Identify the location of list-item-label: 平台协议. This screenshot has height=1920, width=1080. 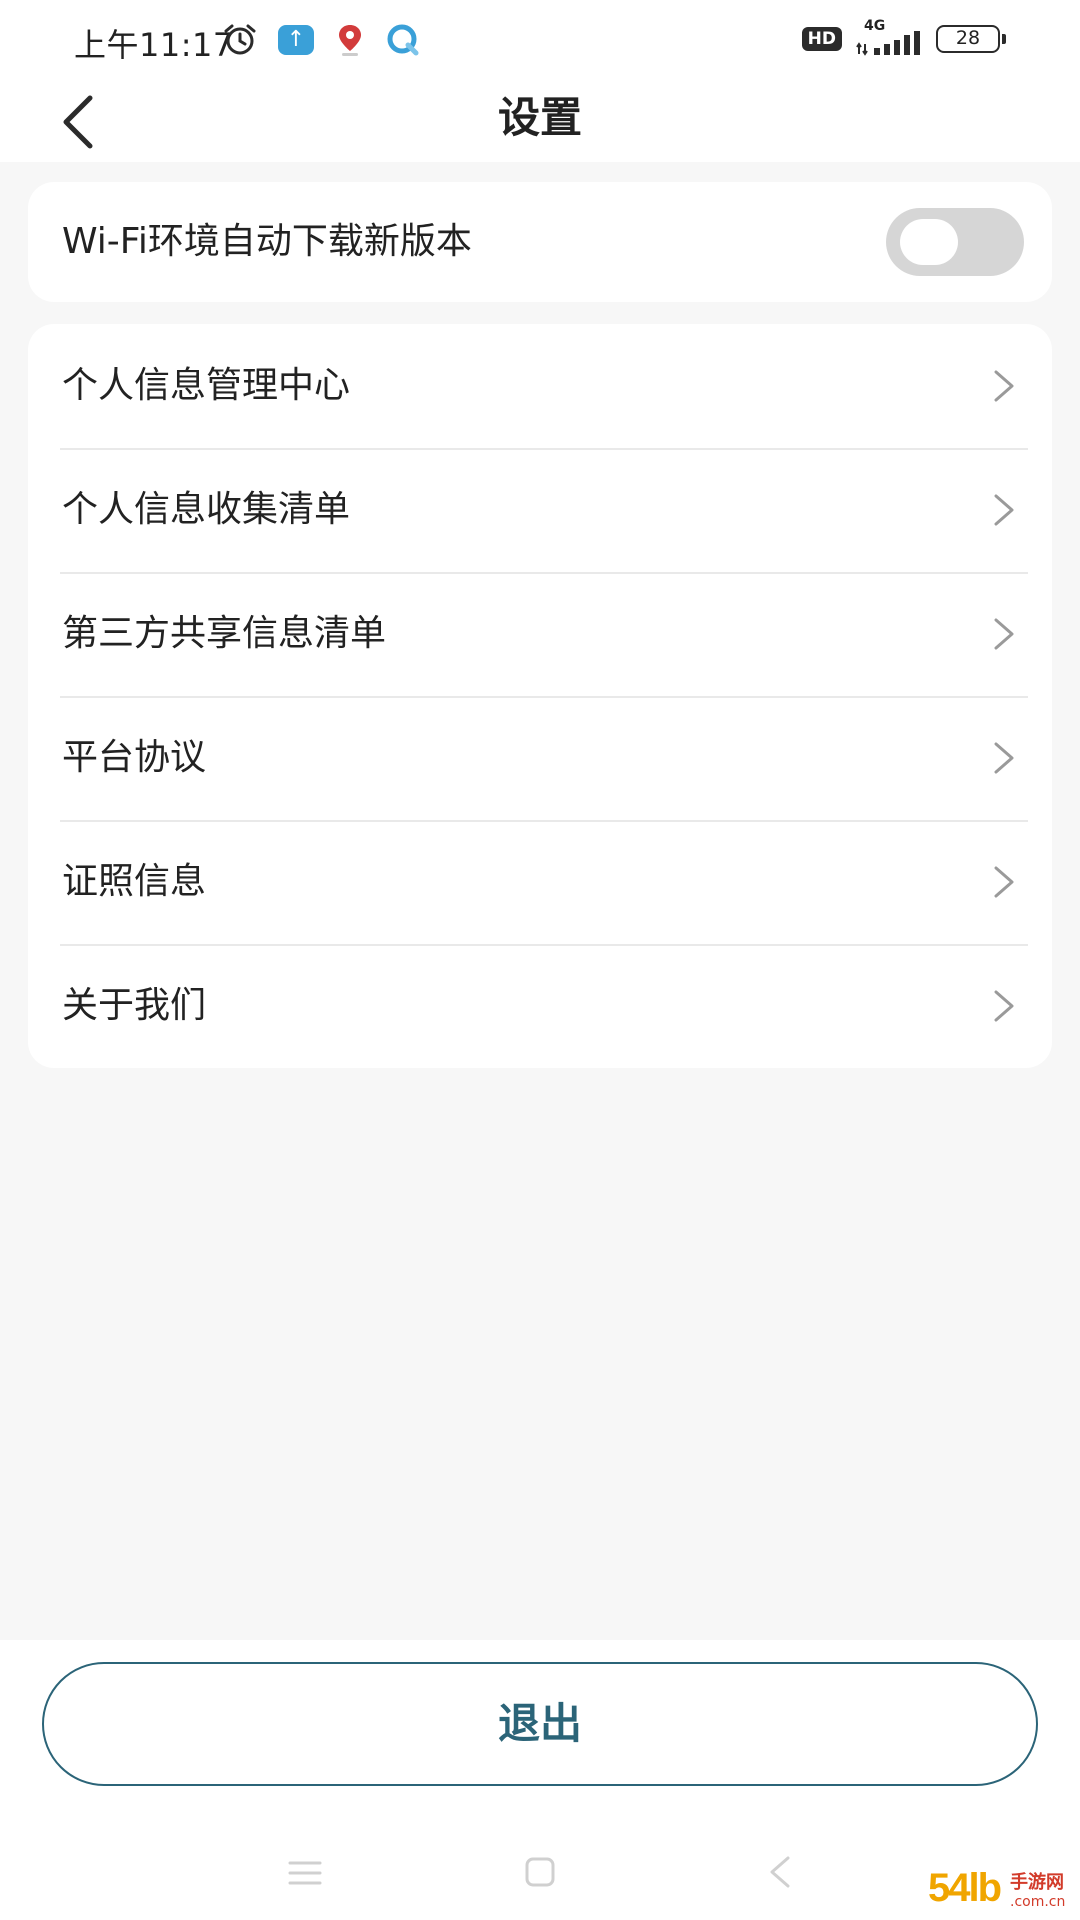
(134, 757).